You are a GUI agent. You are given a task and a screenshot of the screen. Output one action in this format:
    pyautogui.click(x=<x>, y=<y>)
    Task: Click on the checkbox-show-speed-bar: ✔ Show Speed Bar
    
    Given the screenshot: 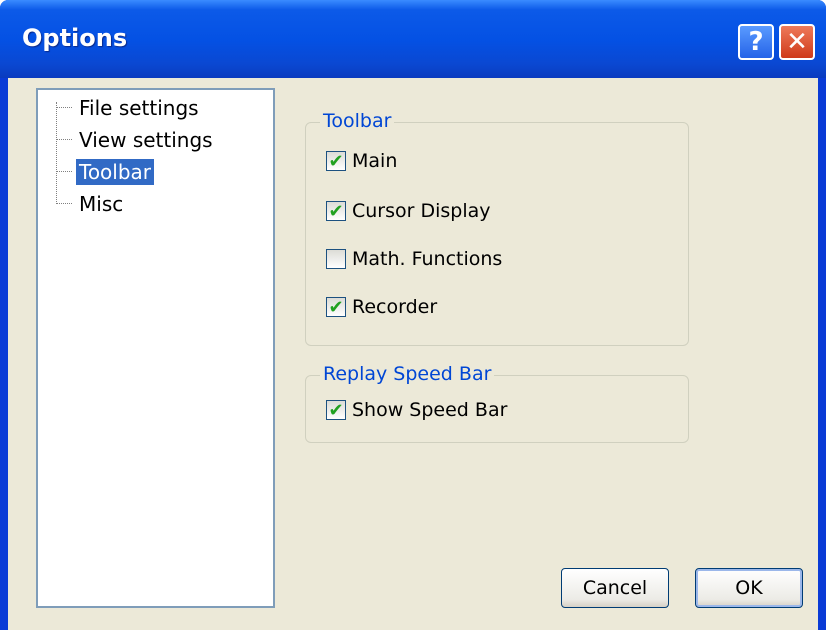 What is the action you would take?
    pyautogui.click(x=416, y=410)
    